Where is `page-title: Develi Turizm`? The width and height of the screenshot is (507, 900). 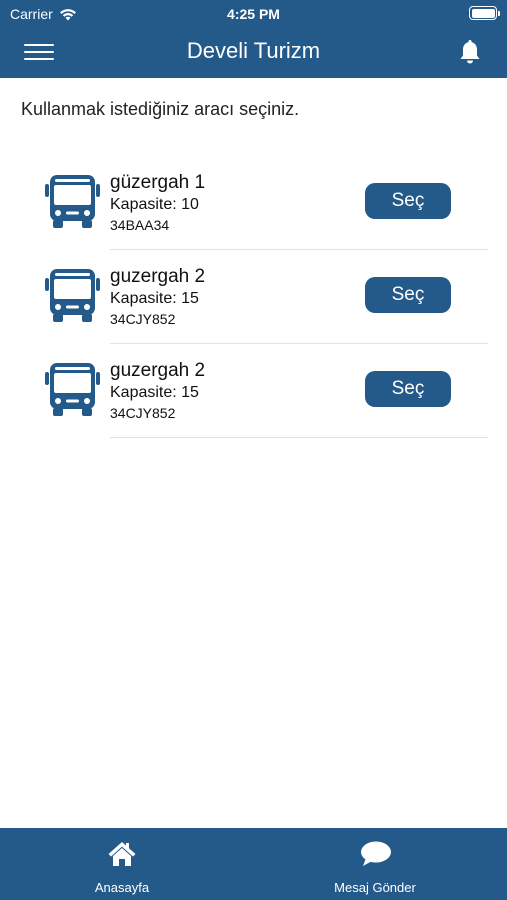
page-title: Develi Turizm is located at coordinates (253, 50).